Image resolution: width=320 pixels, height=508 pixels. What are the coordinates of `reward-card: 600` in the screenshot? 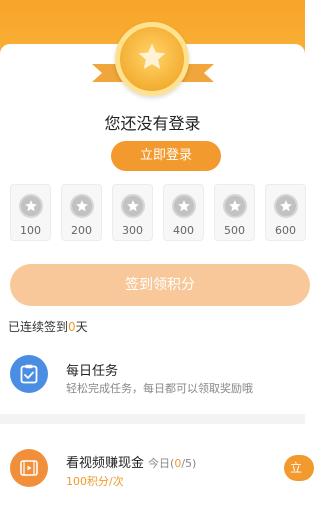 It's located at (285, 212).